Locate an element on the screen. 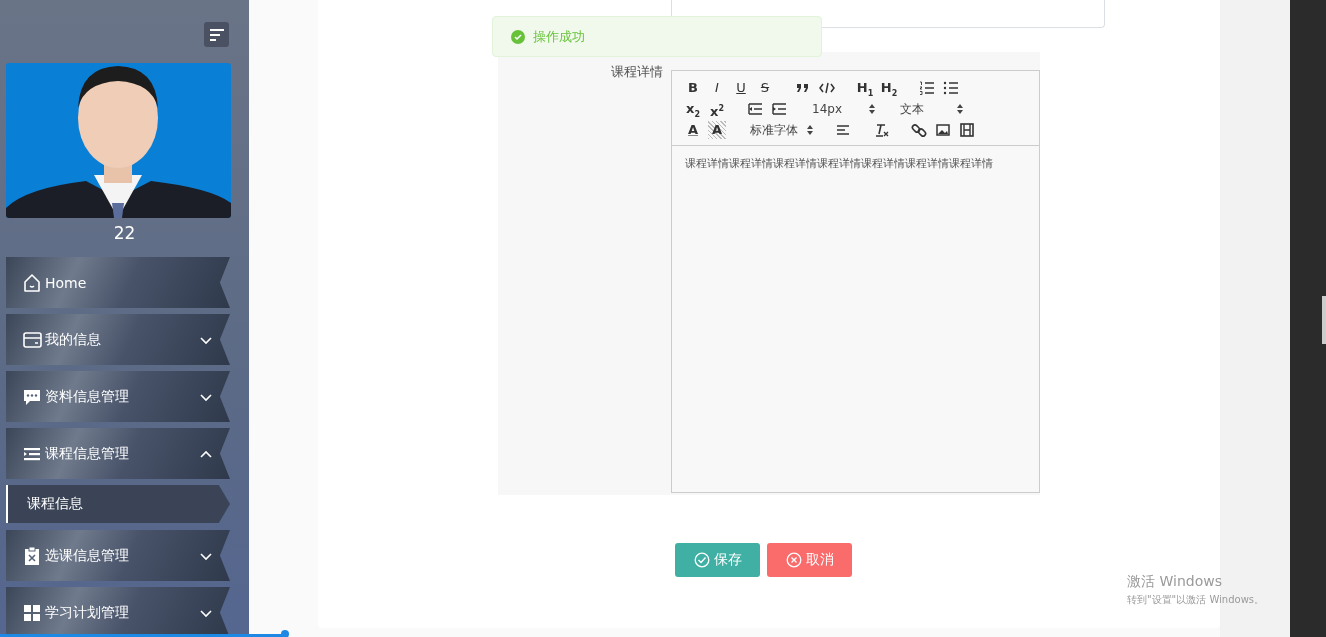  menu-item: 学习计划管理 is located at coordinates (118, 612).